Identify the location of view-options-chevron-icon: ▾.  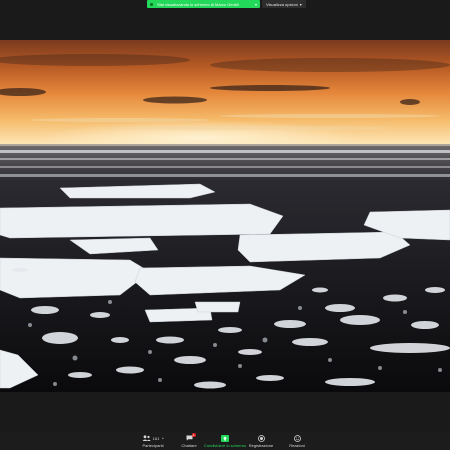
(300, 4).